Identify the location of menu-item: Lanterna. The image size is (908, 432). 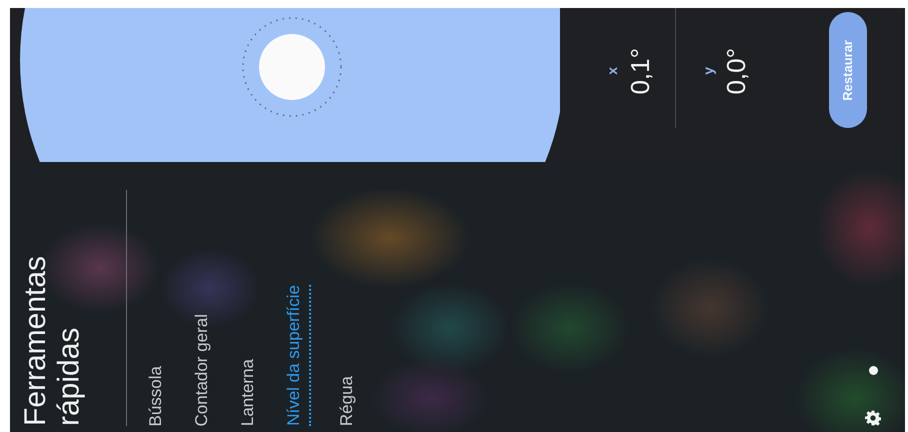
(248, 392).